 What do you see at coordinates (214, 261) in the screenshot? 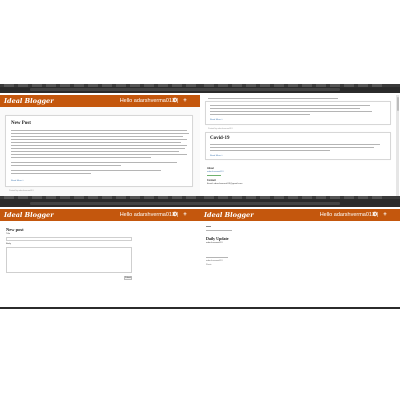
I see `footer-text: adarshverma013` at bounding box center [214, 261].